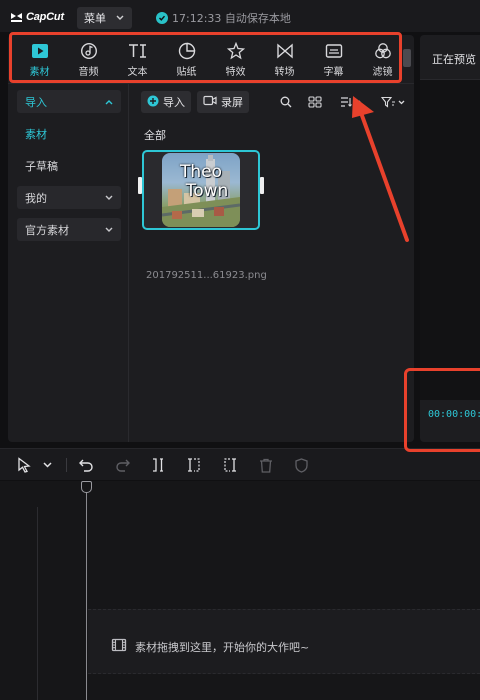  What do you see at coordinates (380, 169) in the screenshot?
I see `annotation-arrow` at bounding box center [380, 169].